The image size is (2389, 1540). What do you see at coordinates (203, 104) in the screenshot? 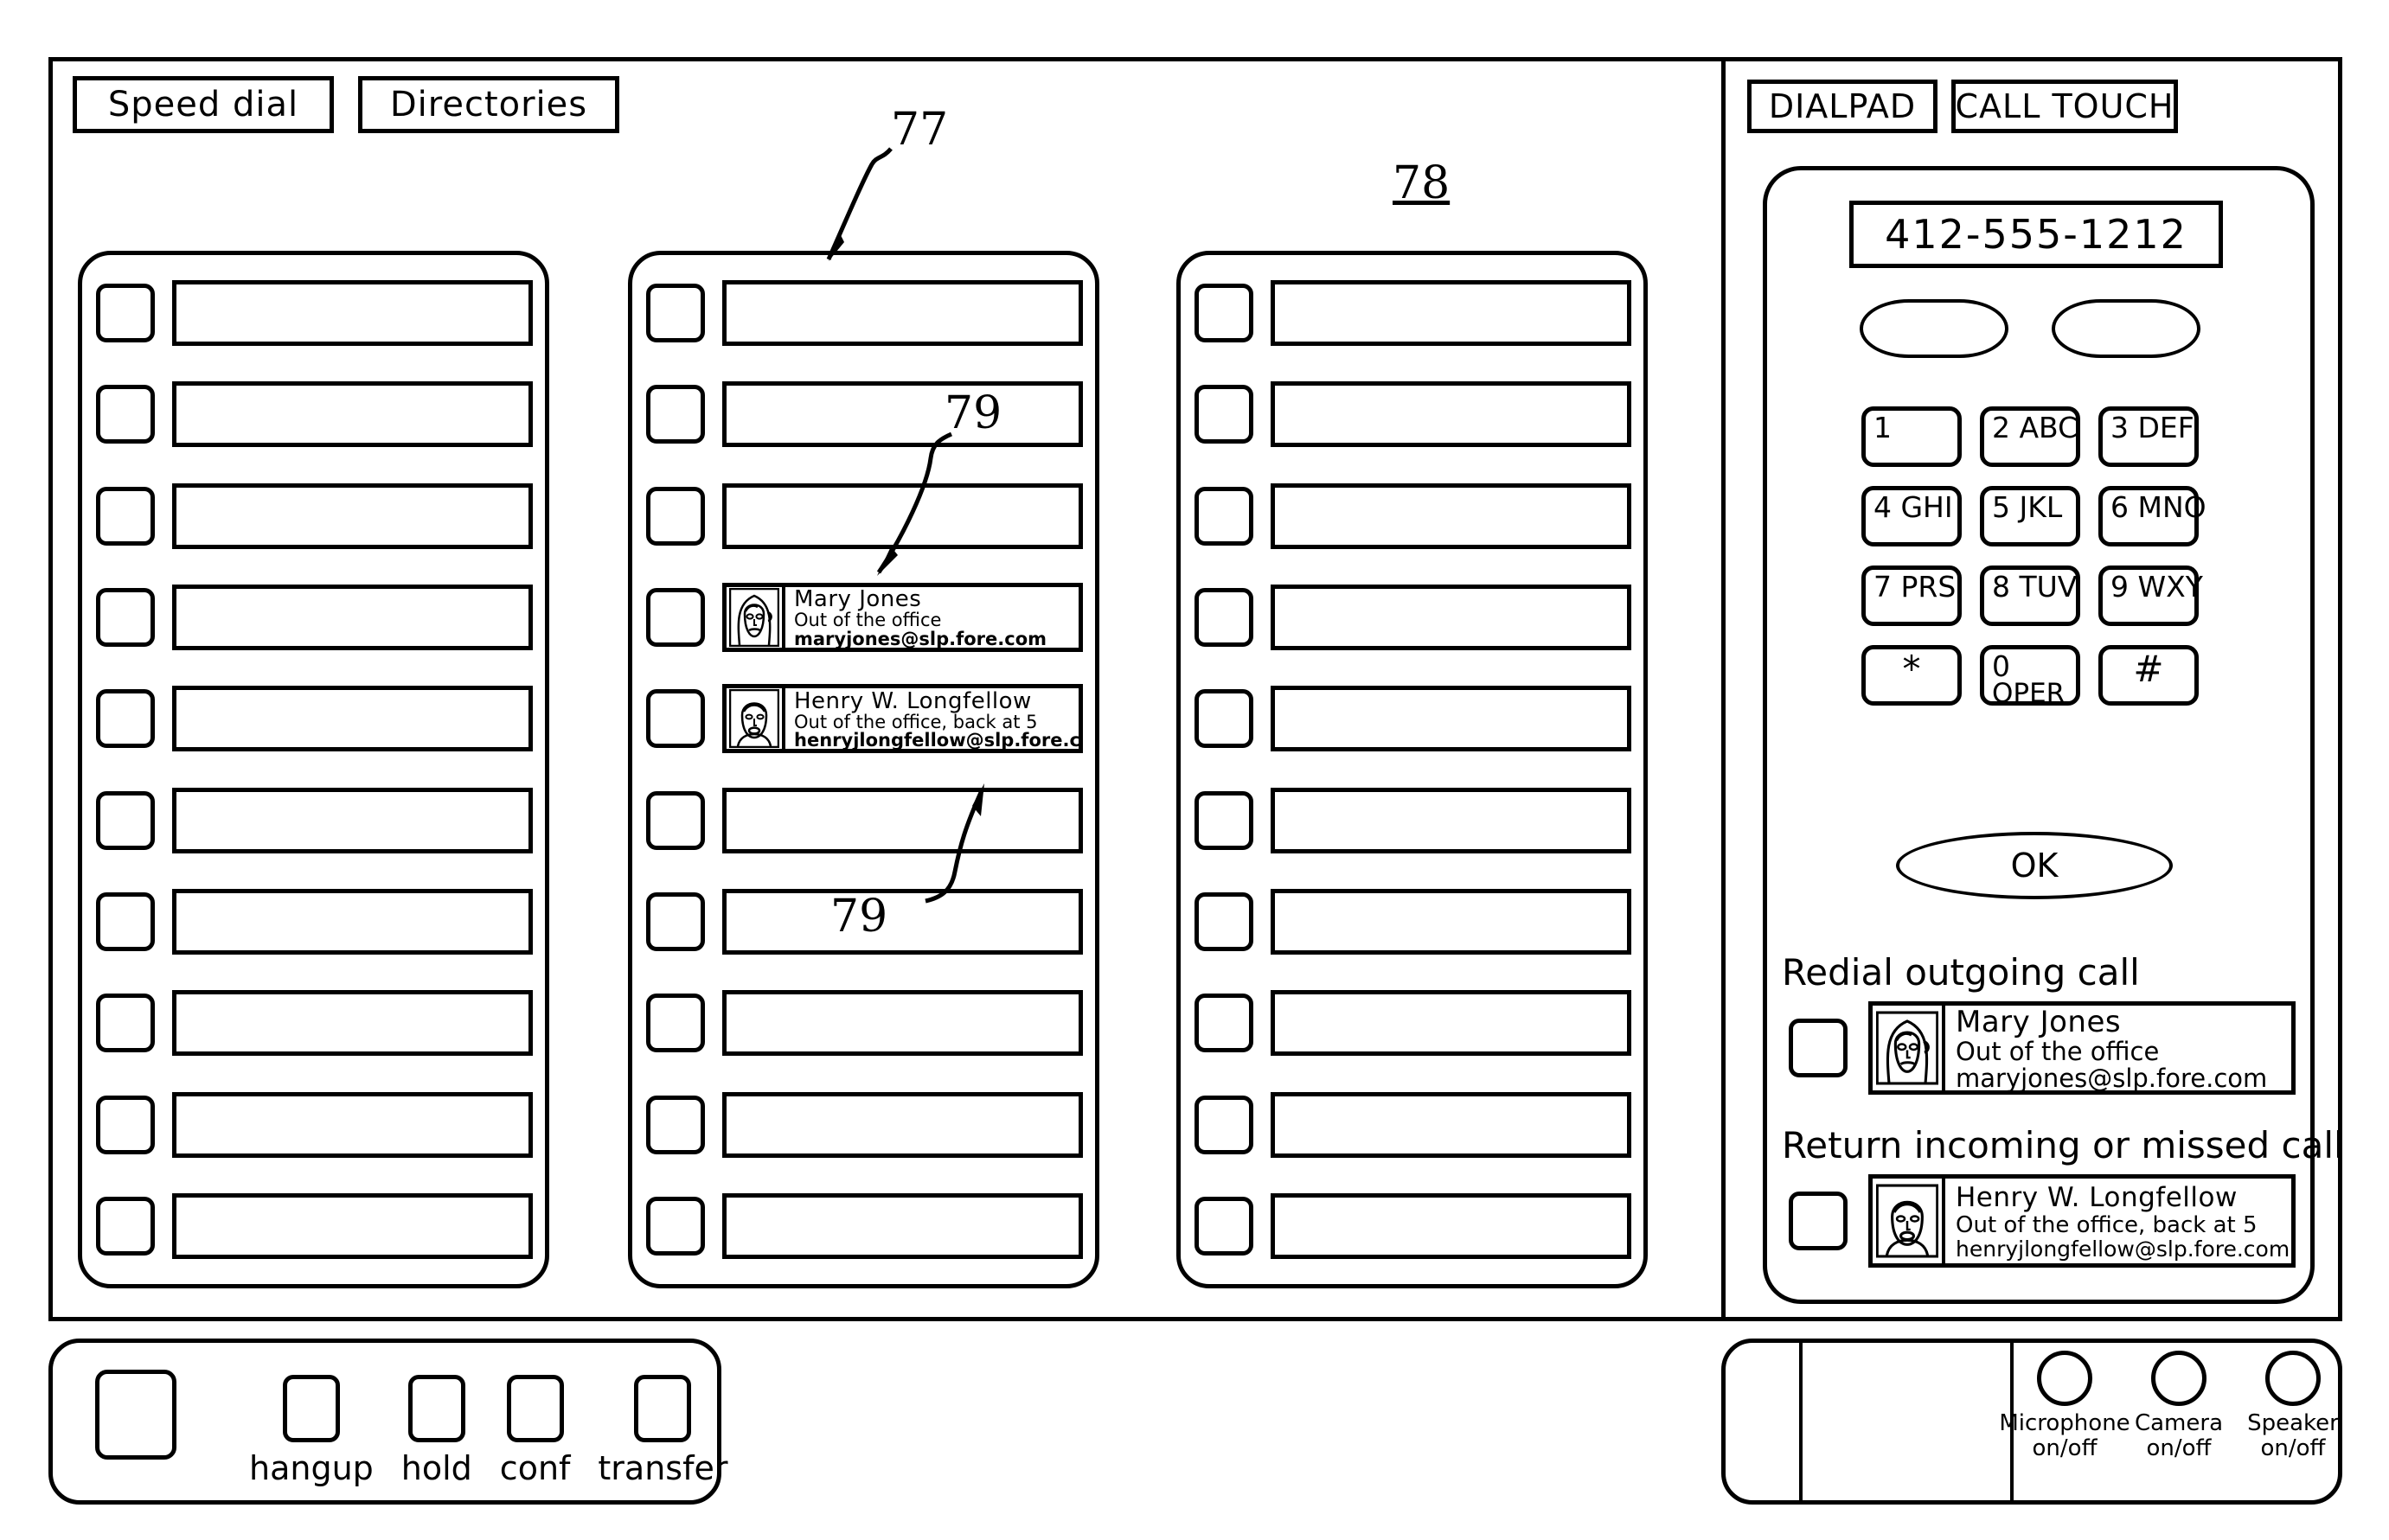
I see `tab-speed-dial: Speed dial` at bounding box center [203, 104].